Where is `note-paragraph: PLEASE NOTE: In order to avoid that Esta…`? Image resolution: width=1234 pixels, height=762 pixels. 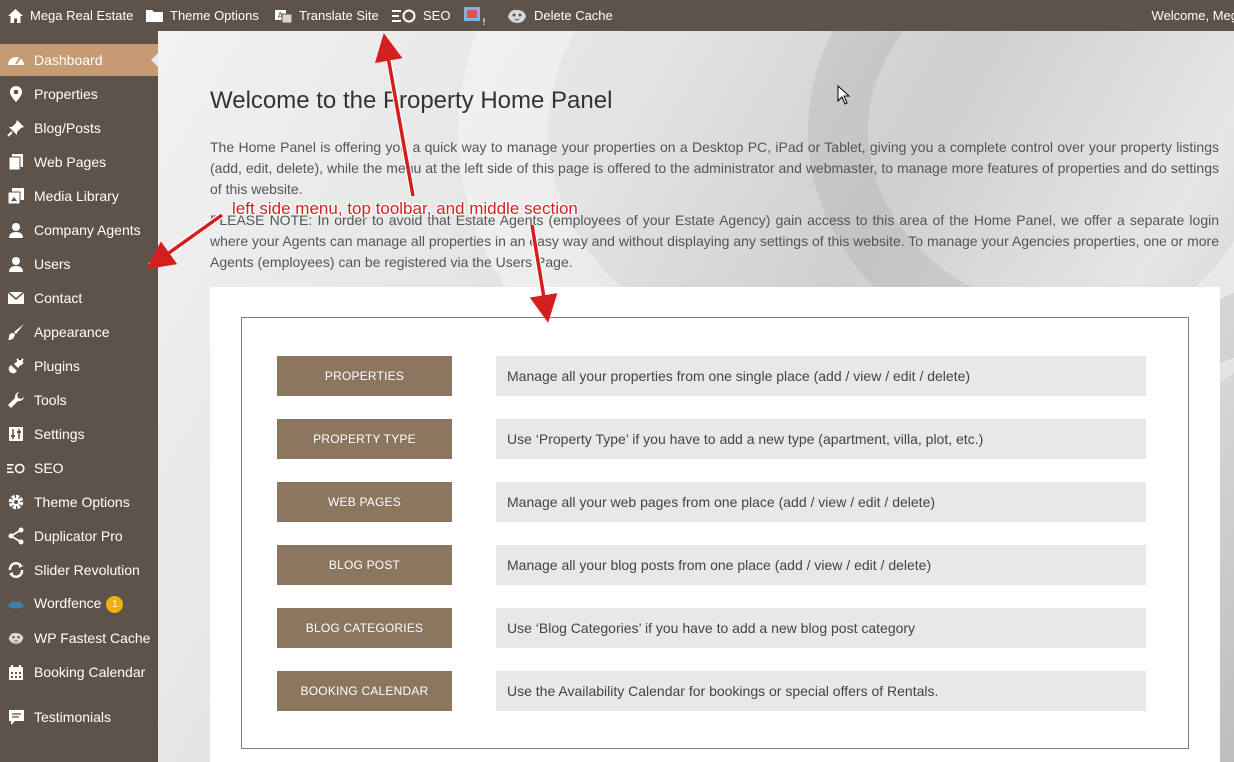 note-paragraph: PLEASE NOTE: In order to avoid that Esta… is located at coordinates (714, 241).